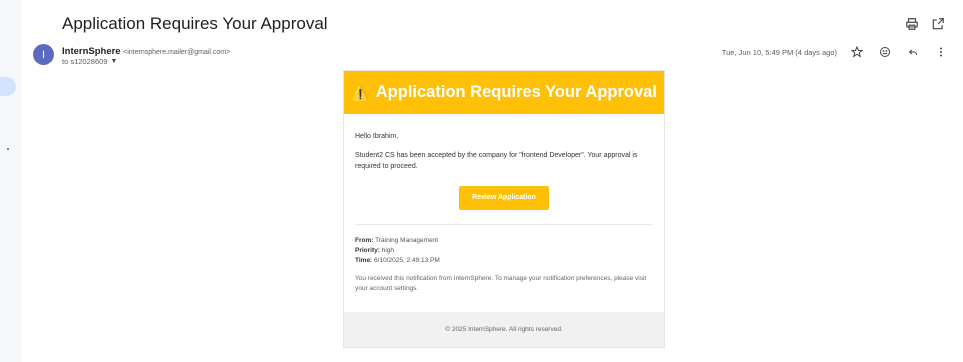  Describe the element at coordinates (885, 52) in the screenshot. I see `emoji-icon` at that location.